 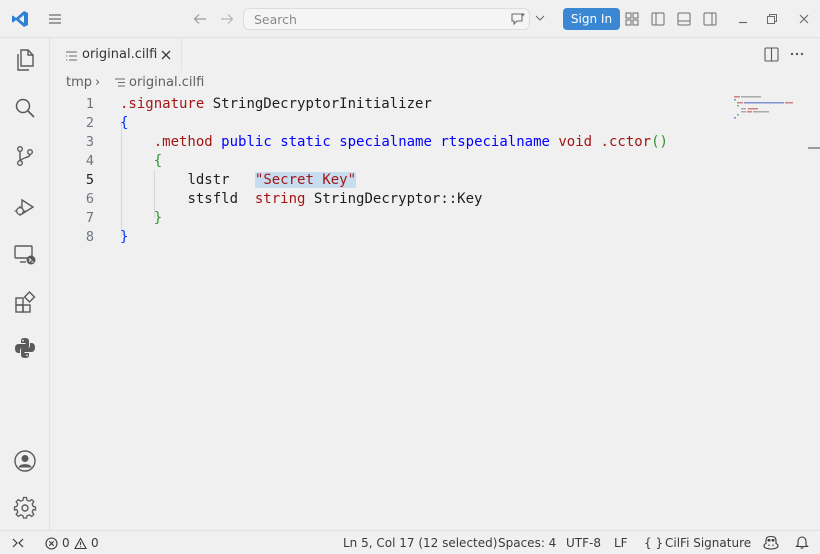 What do you see at coordinates (398, 199) in the screenshot?
I see `field-token: StringDecryptor::Key` at bounding box center [398, 199].